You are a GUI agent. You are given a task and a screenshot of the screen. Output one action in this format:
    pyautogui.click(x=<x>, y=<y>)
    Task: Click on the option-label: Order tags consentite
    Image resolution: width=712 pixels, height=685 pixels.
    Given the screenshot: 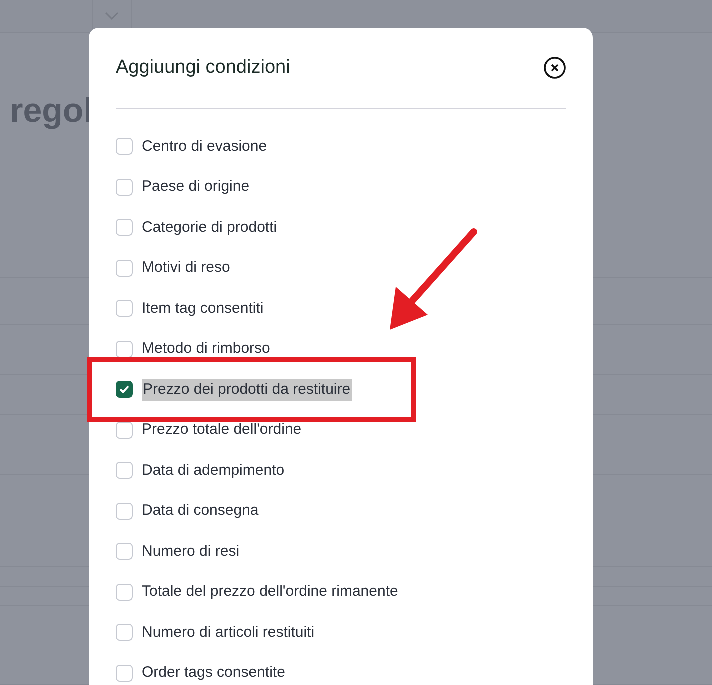 What is the action you would take?
    pyautogui.click(x=214, y=673)
    